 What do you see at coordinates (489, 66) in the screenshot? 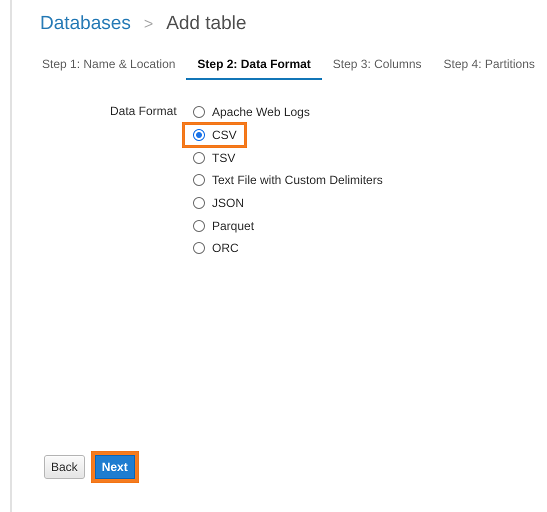
I see `step-tab: Step 4: Partitions` at bounding box center [489, 66].